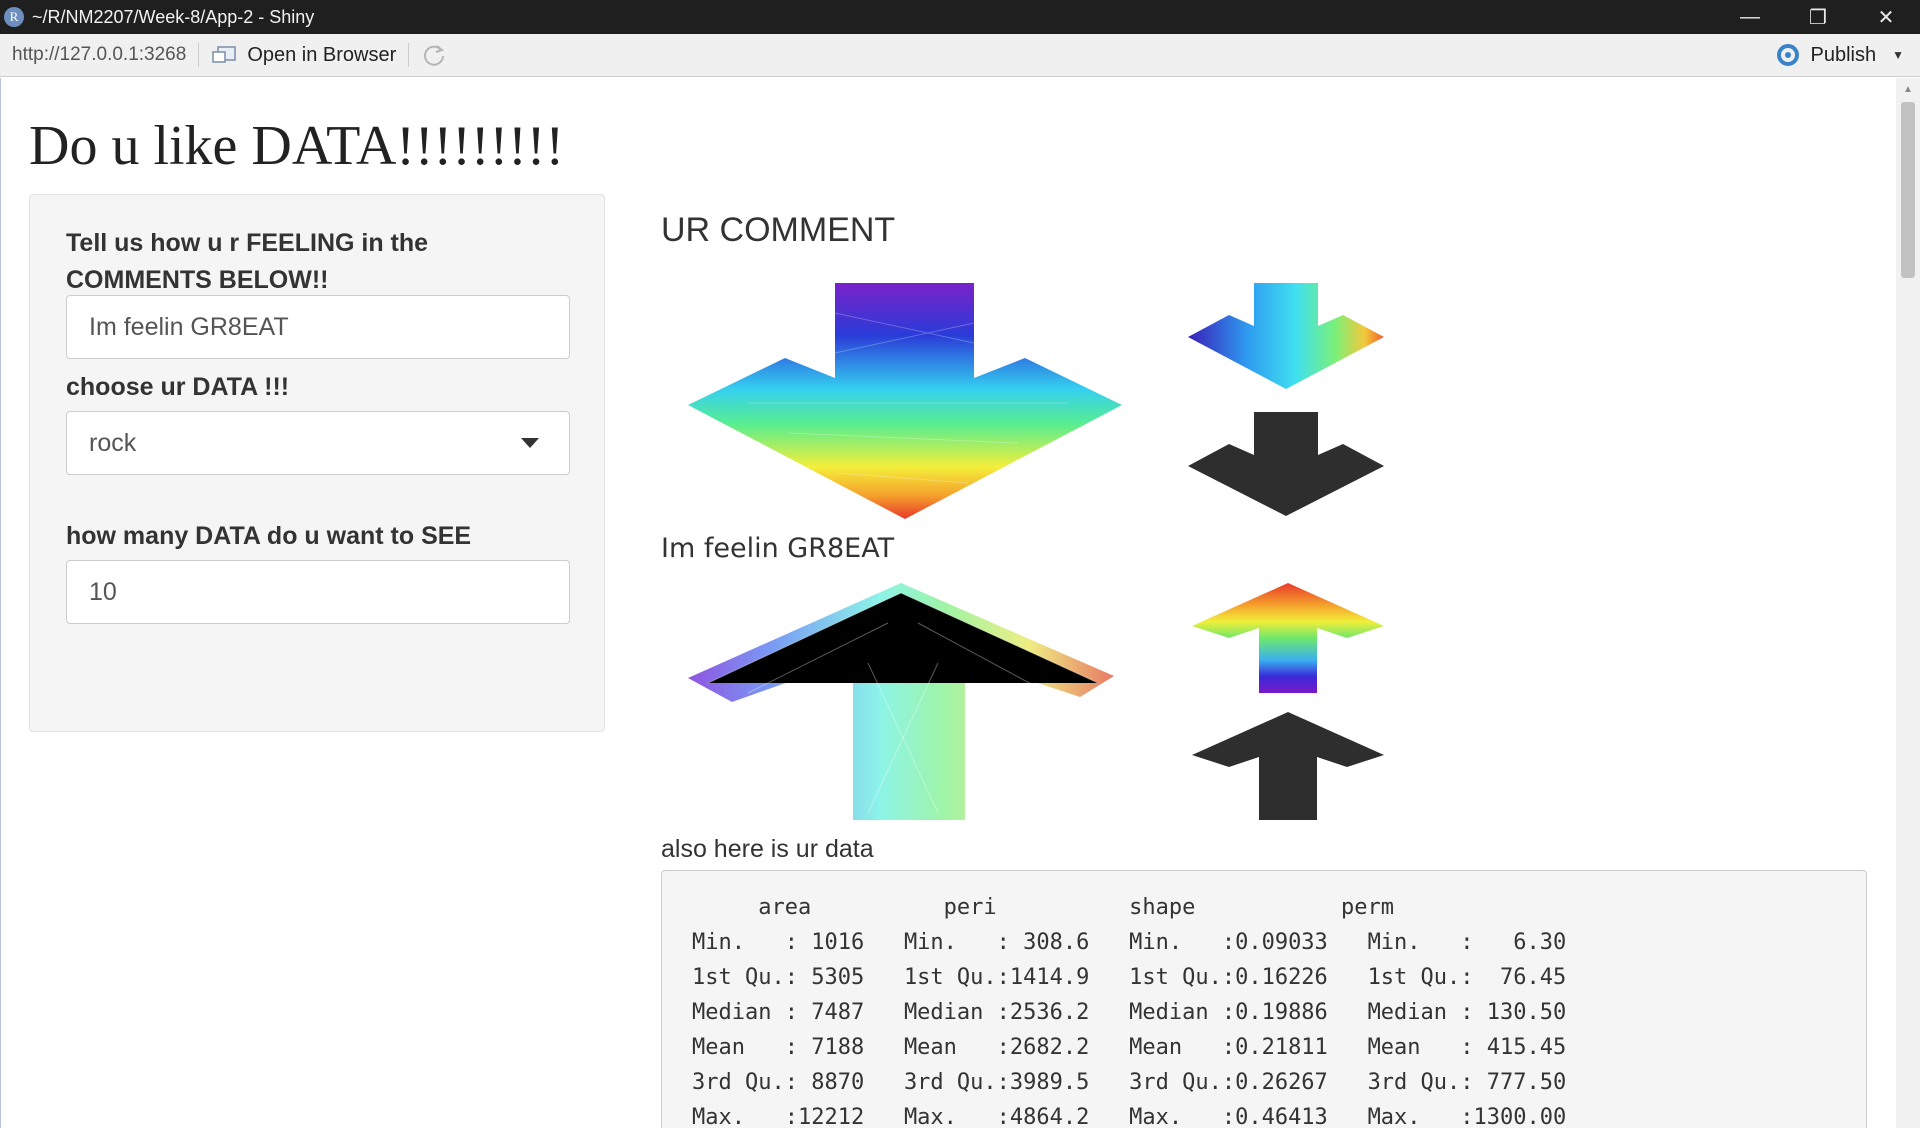 This screenshot has width=1920, height=1128. I want to click on url-display: http://127.0.0.1:3268, so click(99, 55).